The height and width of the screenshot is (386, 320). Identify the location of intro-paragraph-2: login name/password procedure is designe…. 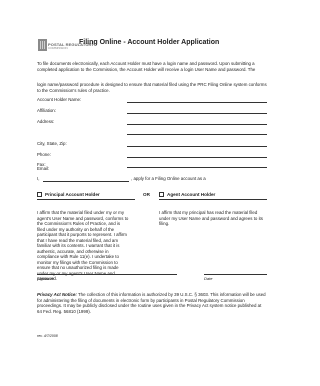
(152, 87).